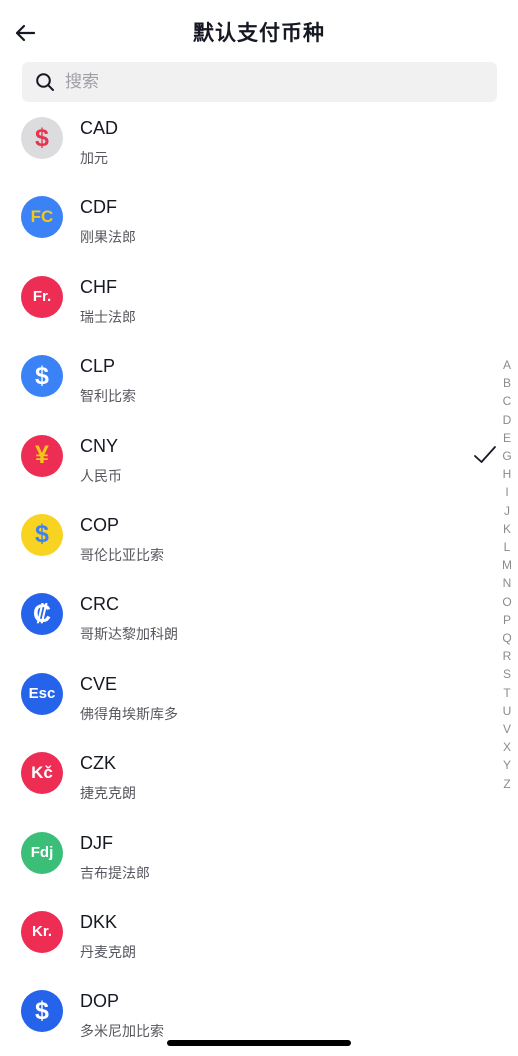  Describe the element at coordinates (98, 763) in the screenshot. I see `currency-code: CZK` at that location.